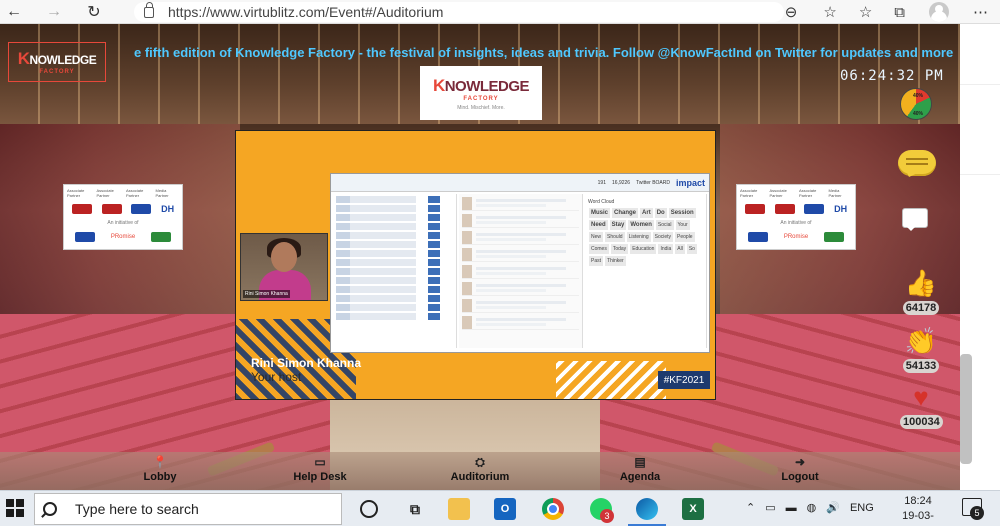 The width and height of the screenshot is (1000, 526). I want to click on dashboard-topbar: 191 16,9226 Twitter BOARD impact, so click(520, 183).